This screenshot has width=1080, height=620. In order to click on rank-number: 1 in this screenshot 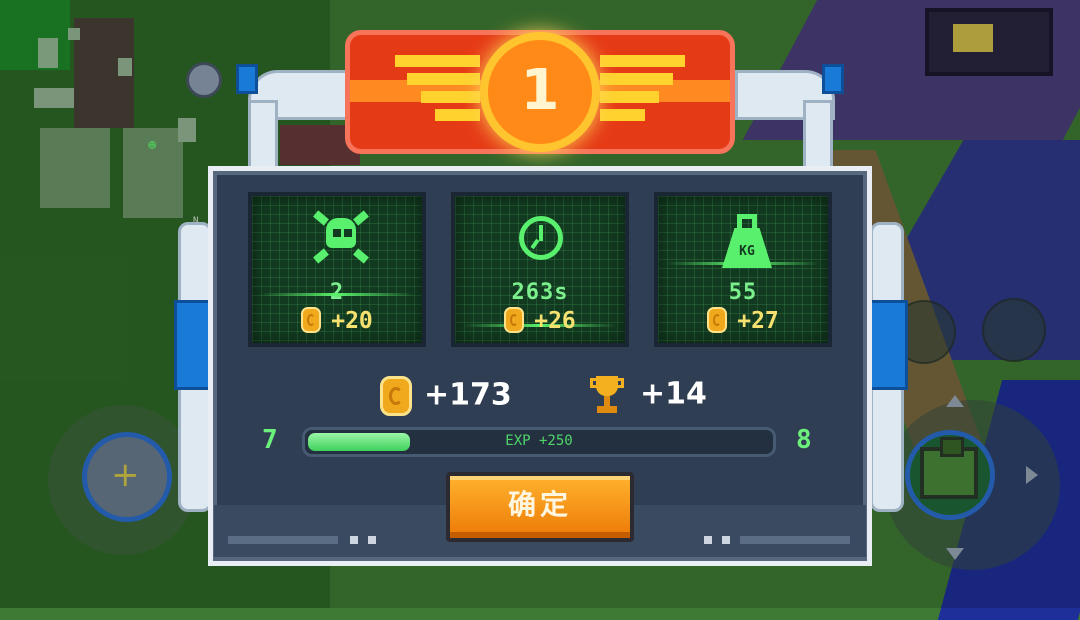, I will do `click(540, 90)`.